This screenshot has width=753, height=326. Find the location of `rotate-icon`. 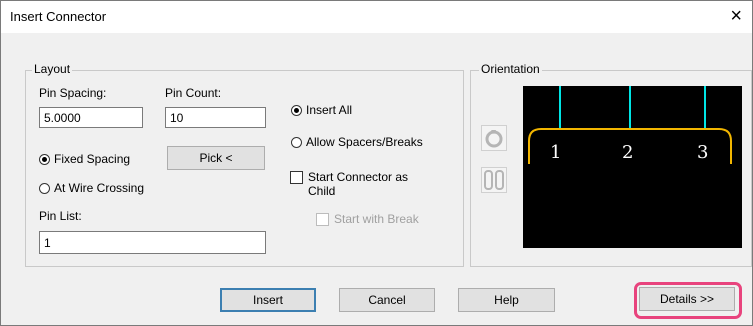

rotate-icon is located at coordinates (494, 139).